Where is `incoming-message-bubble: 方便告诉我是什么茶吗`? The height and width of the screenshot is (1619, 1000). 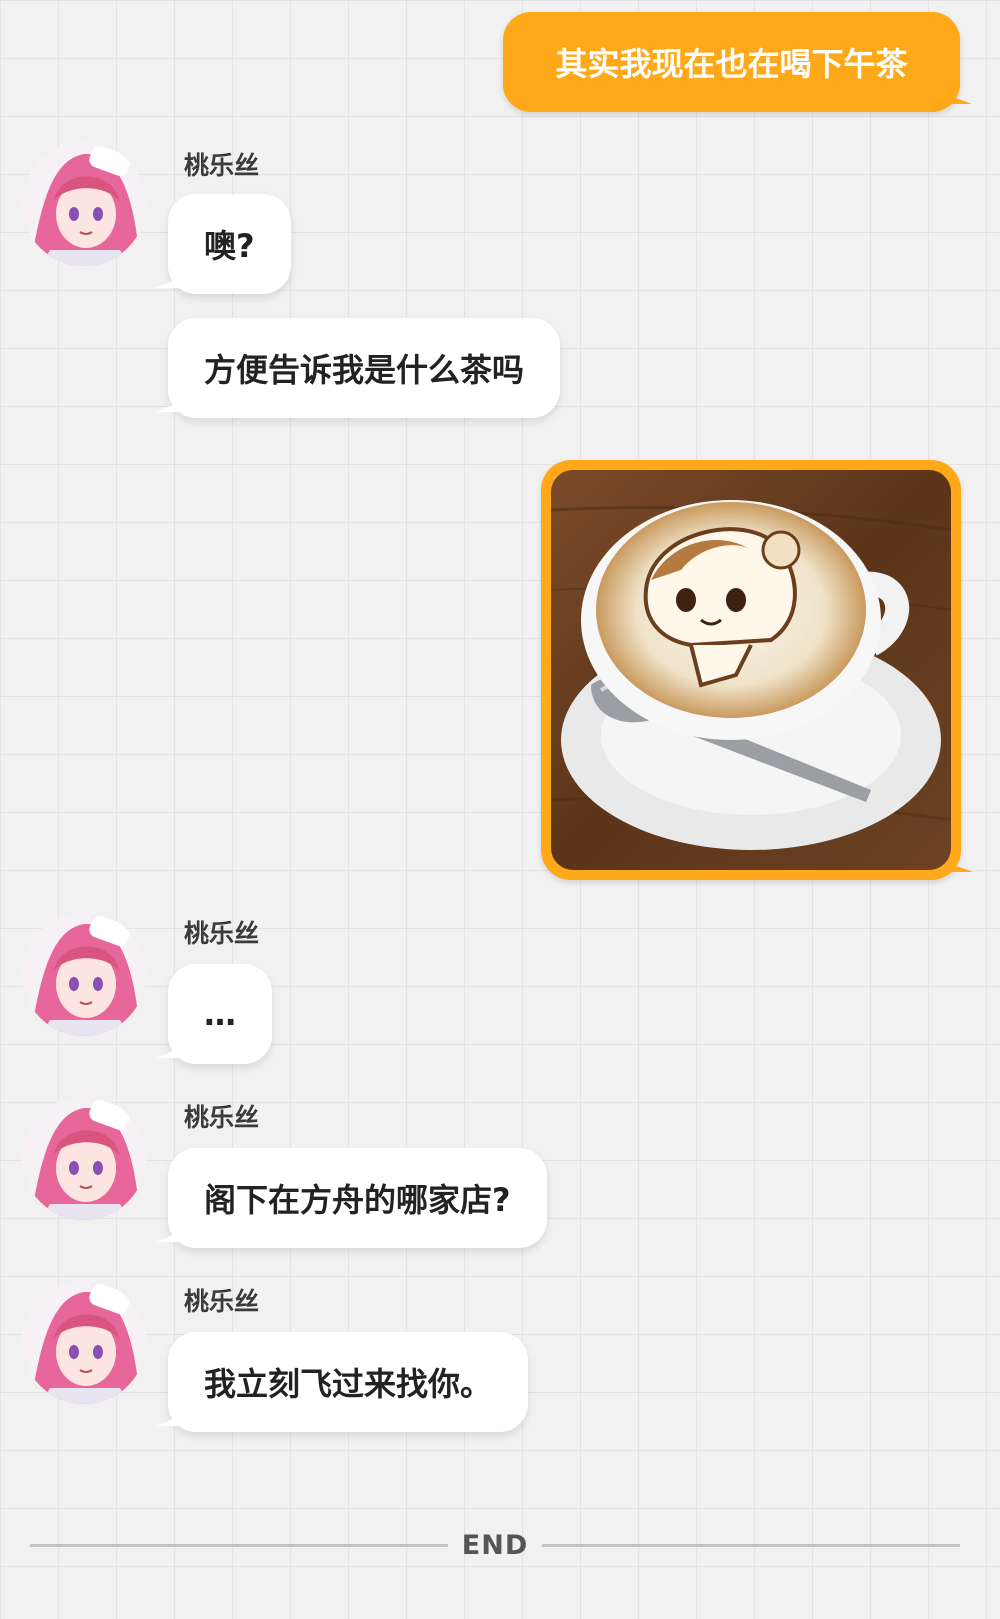 incoming-message-bubble: 方便告诉我是什么茶吗 is located at coordinates (358, 368).